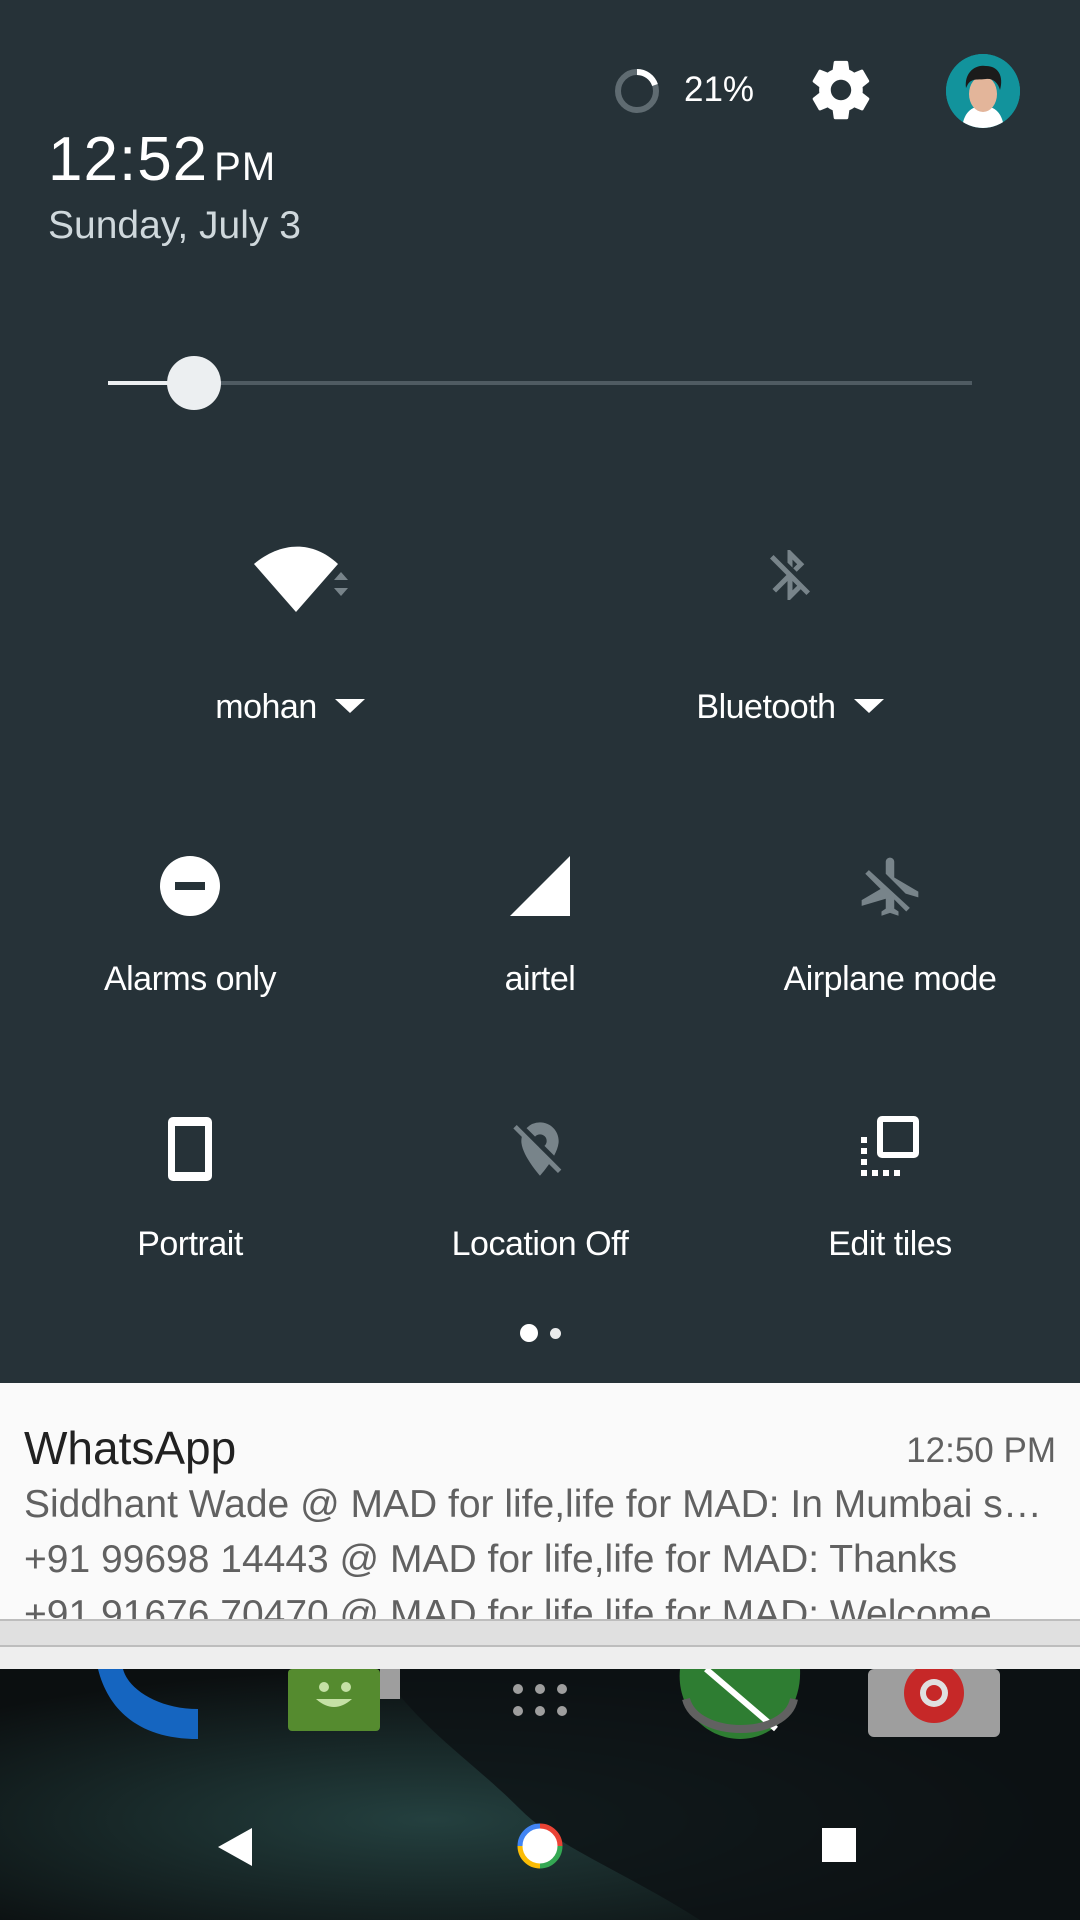  What do you see at coordinates (540, 935) in the screenshot?
I see `tile-cellular: airtel` at bounding box center [540, 935].